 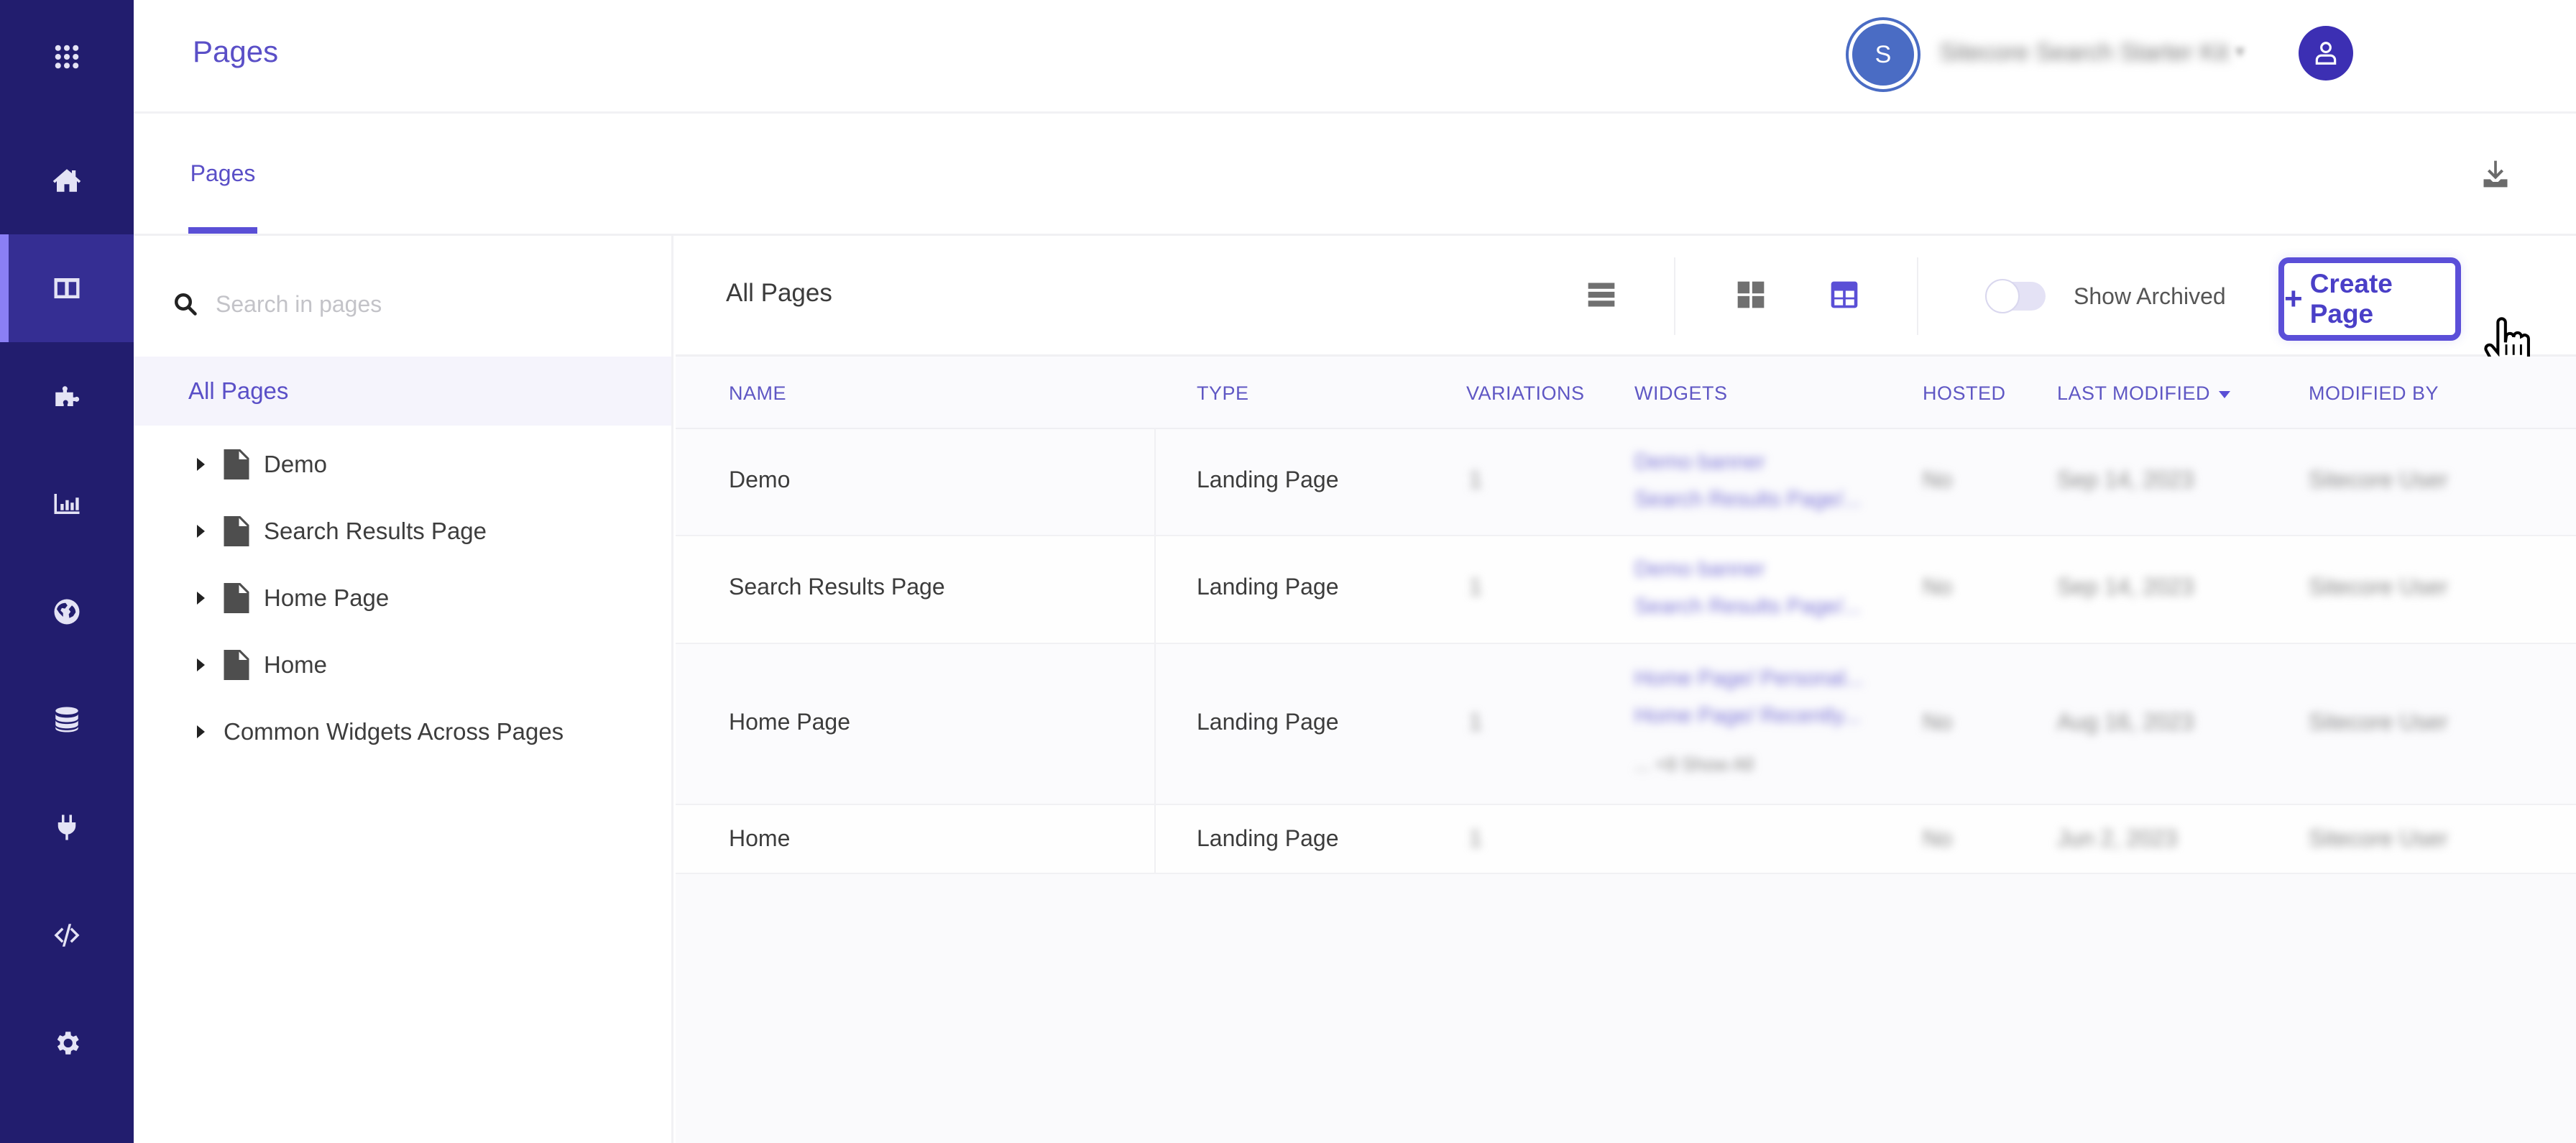 I want to click on sort-desc-icon, so click(x=2225, y=394).